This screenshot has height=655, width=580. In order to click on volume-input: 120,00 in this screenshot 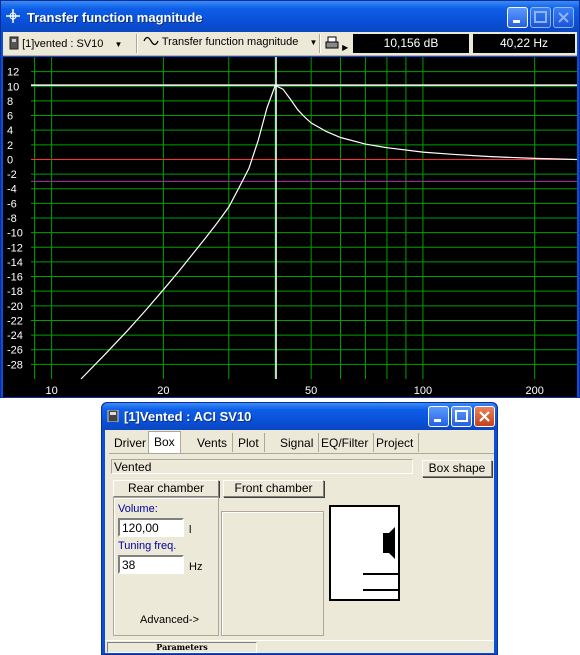, I will do `click(151, 527)`.